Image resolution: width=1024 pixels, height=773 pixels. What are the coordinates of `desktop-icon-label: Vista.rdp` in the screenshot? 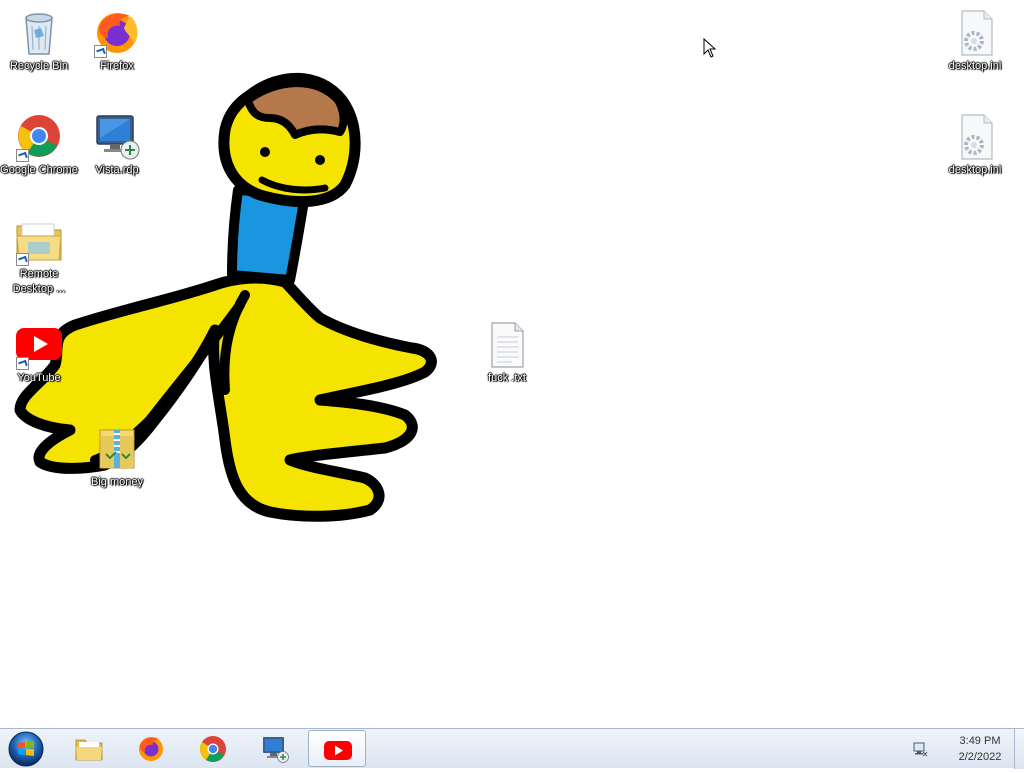 It's located at (117, 170).